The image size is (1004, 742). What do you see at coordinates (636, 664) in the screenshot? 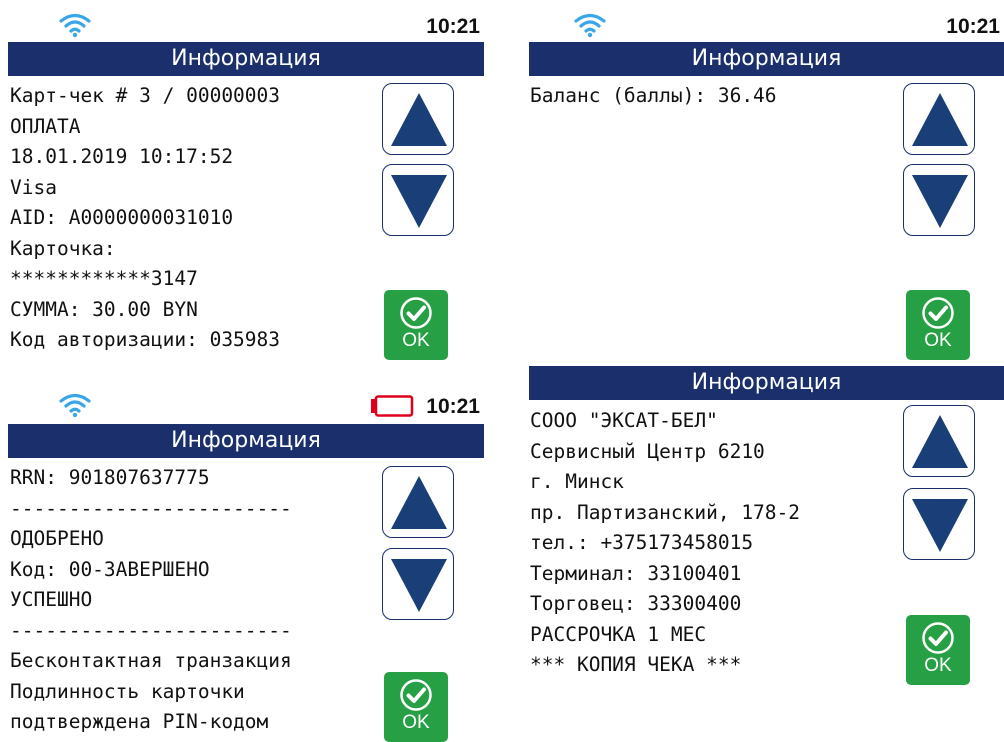
I see `receipt-line: *** КОПИЯ ЧЕКА ***` at bounding box center [636, 664].